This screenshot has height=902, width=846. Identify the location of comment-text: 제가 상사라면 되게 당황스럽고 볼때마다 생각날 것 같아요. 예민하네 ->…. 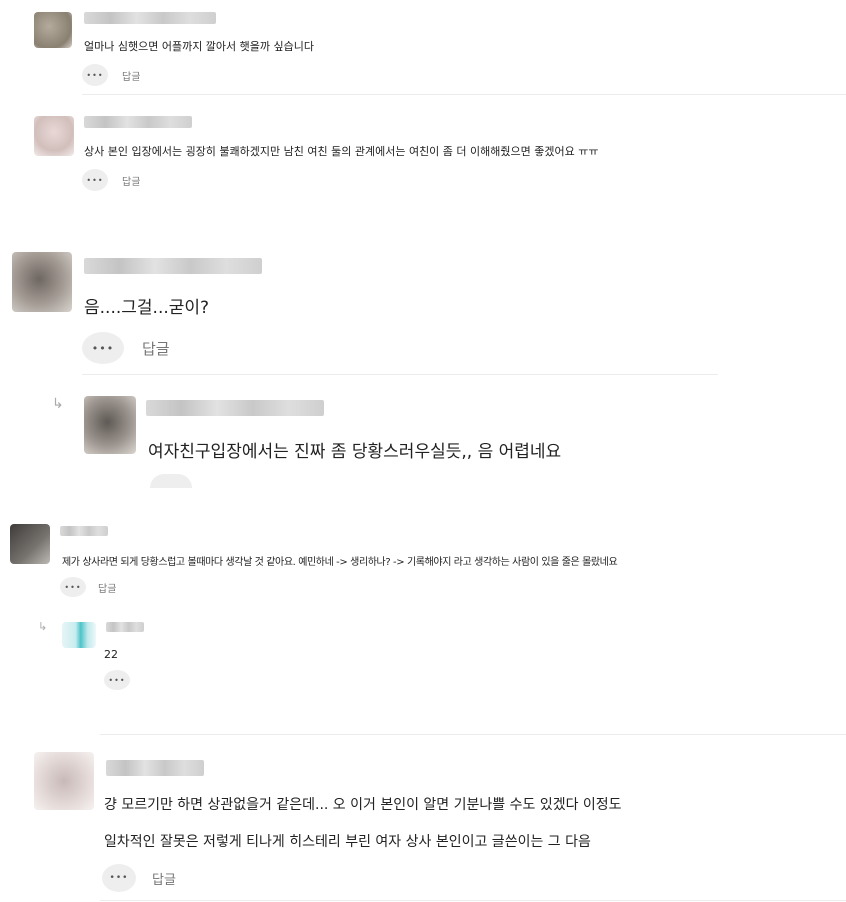
(340, 562).